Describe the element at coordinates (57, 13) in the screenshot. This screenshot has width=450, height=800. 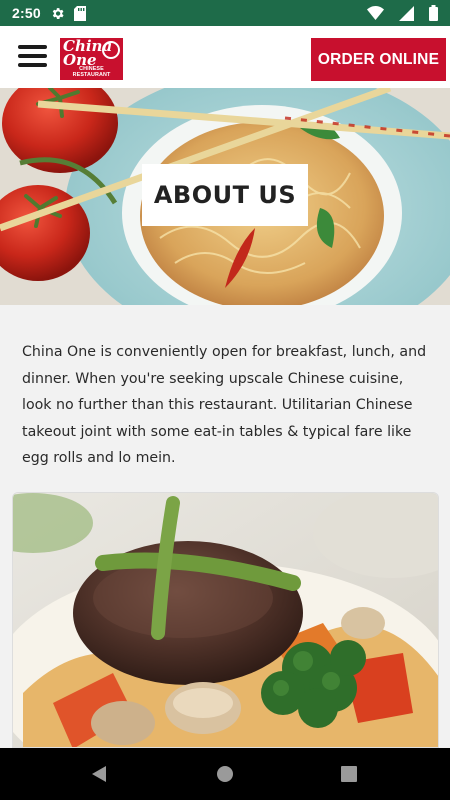
I see `gear-icon` at that location.